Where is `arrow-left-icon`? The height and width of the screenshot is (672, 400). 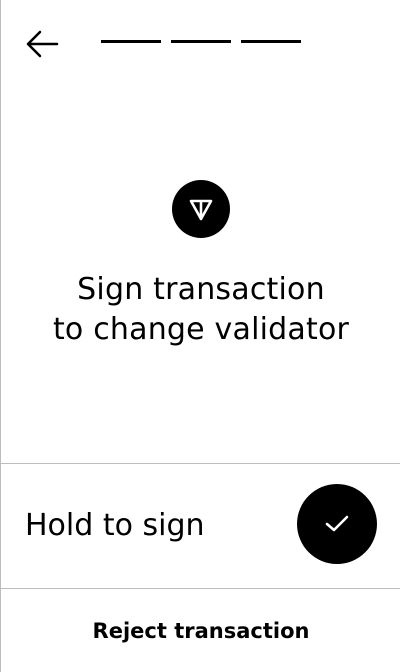
arrow-left-icon is located at coordinates (42, 44).